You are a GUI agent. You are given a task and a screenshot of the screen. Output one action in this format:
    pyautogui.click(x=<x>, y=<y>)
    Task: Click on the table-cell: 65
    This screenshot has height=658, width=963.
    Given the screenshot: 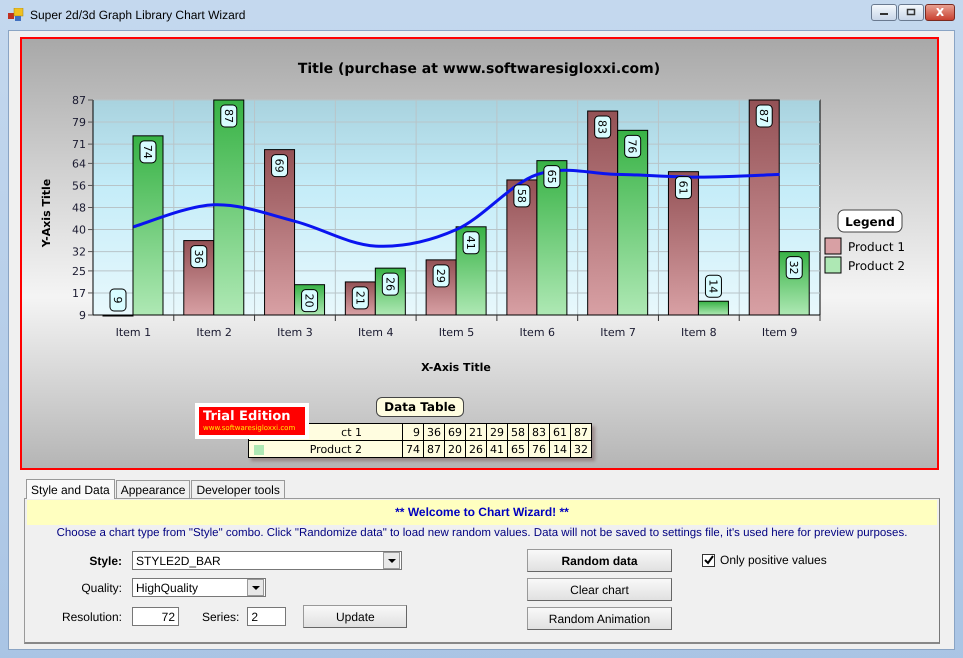 What is the action you would take?
    pyautogui.click(x=518, y=449)
    